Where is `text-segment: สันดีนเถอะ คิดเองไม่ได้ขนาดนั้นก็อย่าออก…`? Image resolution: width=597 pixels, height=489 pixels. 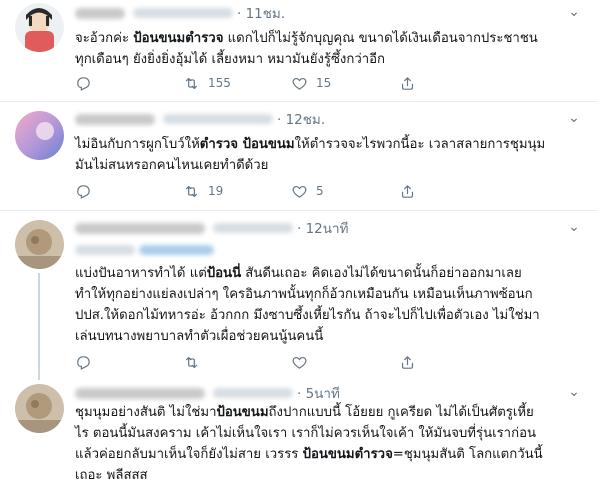 text-segment: สันดีนเถอะ คิดเองไม่ได้ขนาดนั้นก็อย่าออก… is located at coordinates (381, 273).